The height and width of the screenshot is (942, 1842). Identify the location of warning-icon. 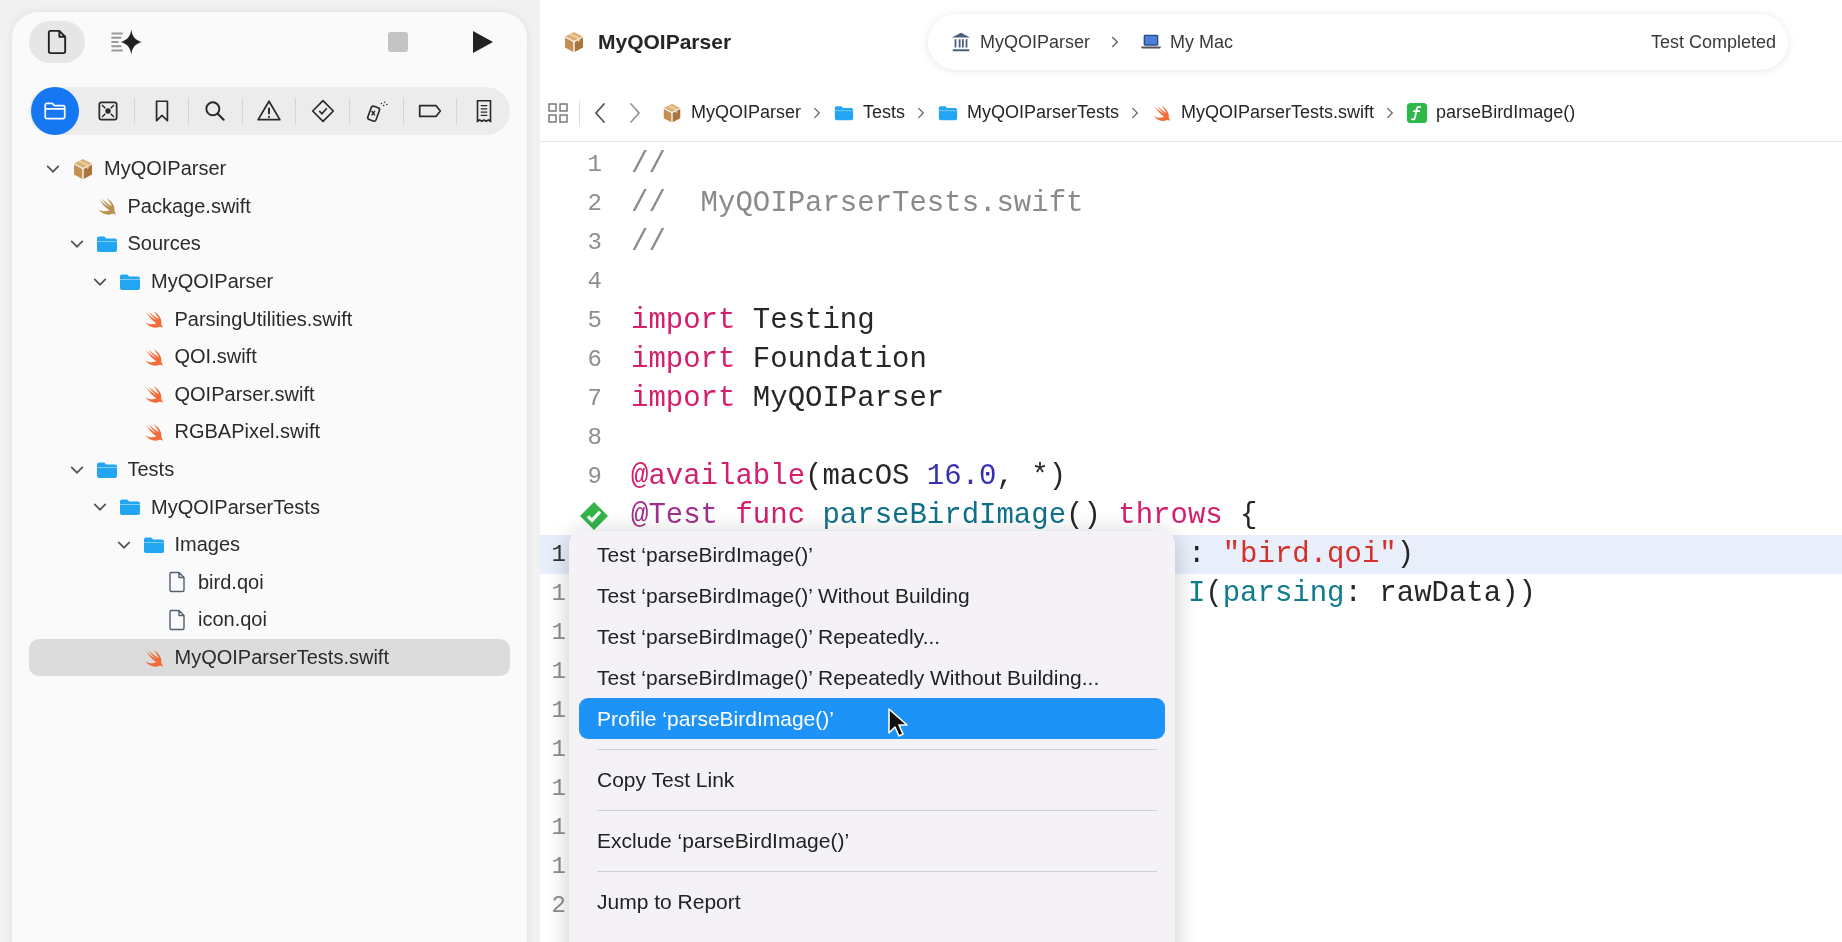
(269, 111).